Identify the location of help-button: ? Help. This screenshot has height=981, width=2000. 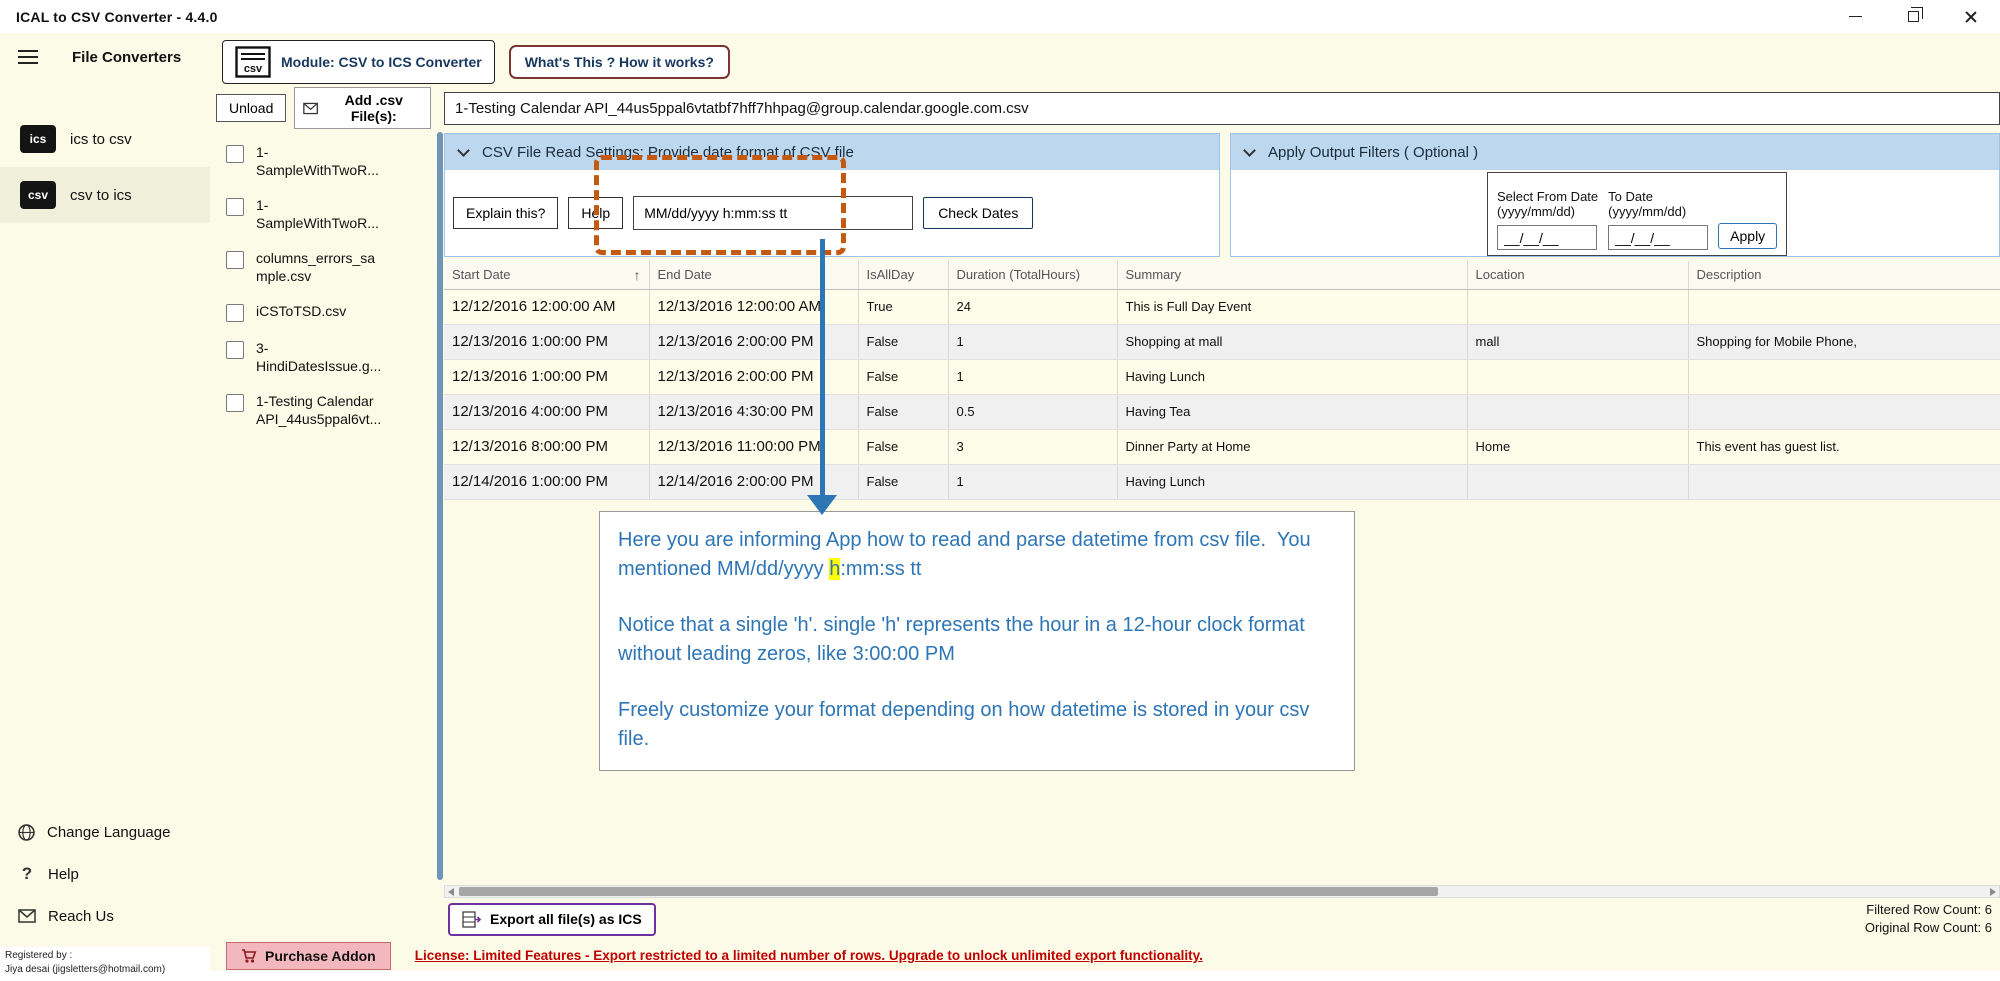
(105, 874).